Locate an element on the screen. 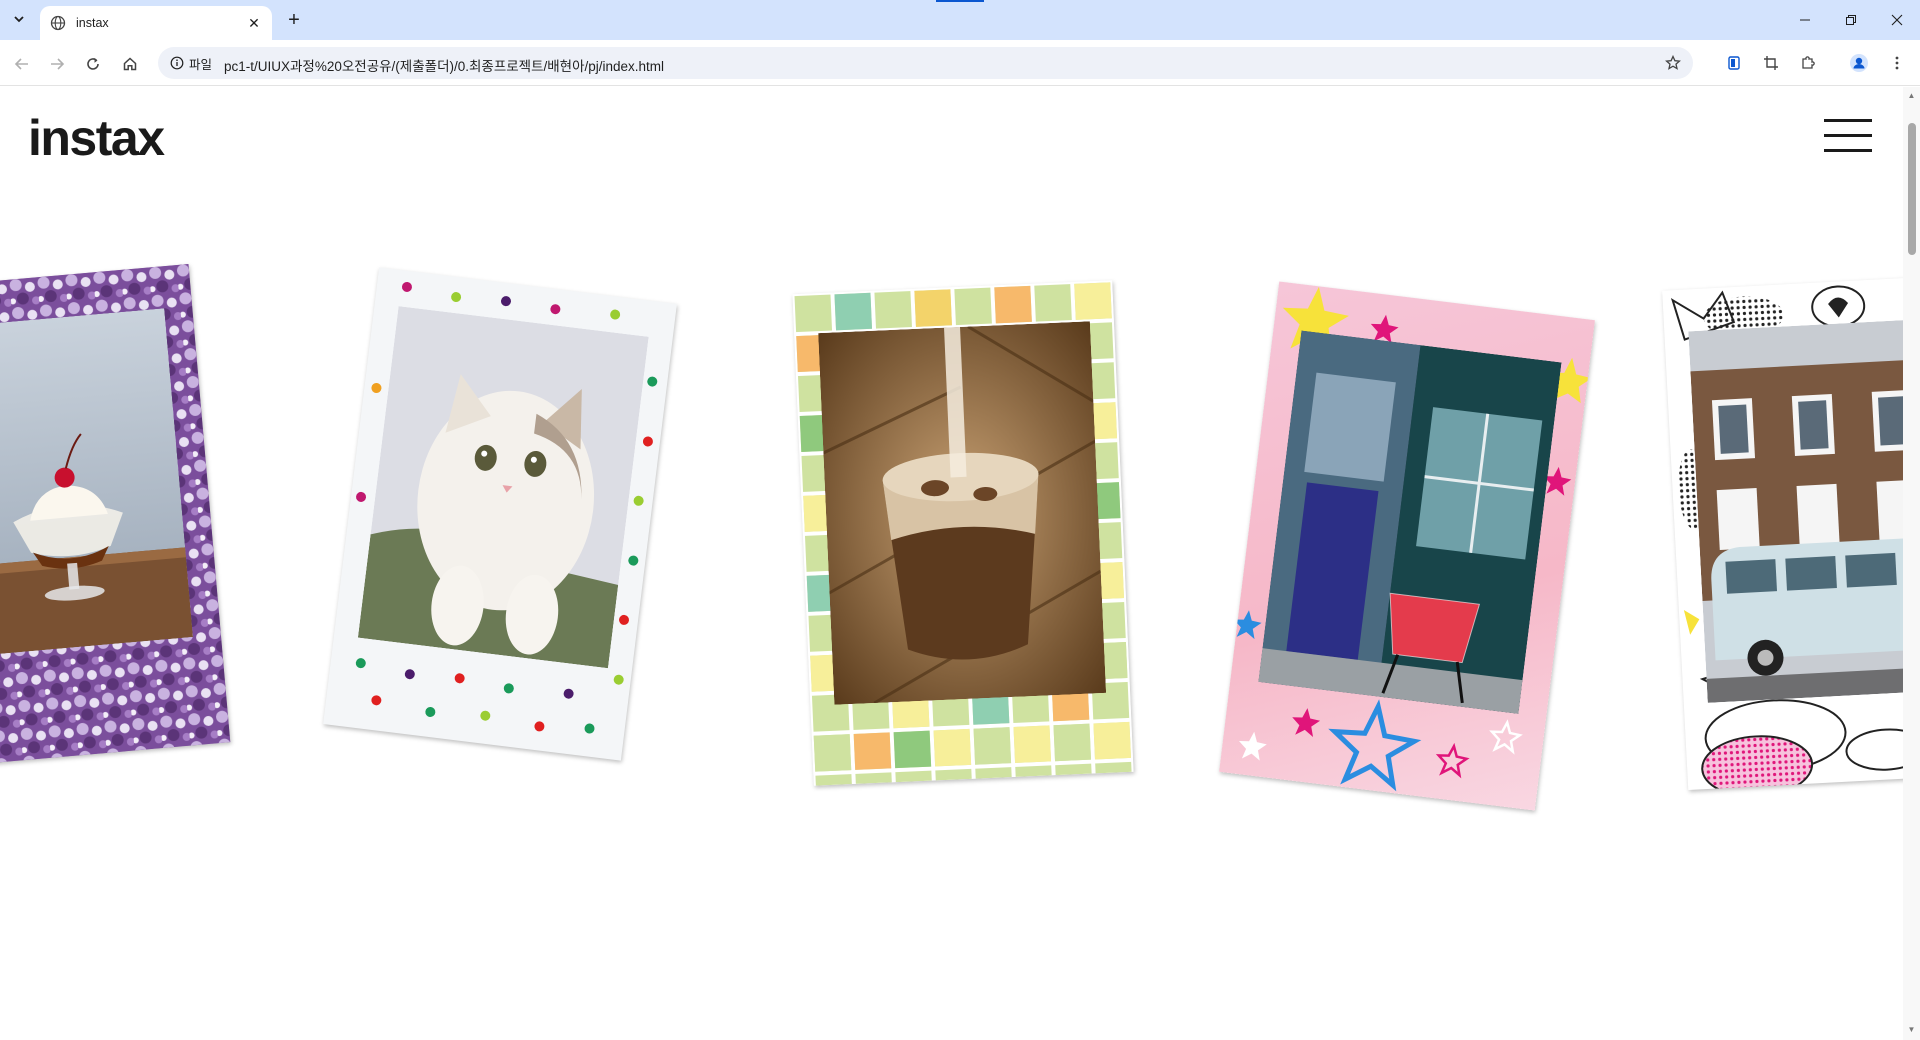 Image resolution: width=1920 pixels, height=1040 pixels. polaroid-card-cat is located at coordinates (500, 514).